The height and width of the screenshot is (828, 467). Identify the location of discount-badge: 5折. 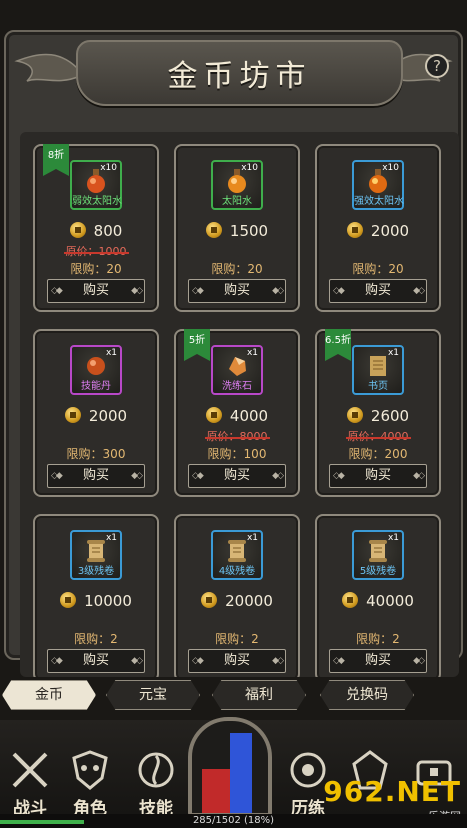
(197, 345).